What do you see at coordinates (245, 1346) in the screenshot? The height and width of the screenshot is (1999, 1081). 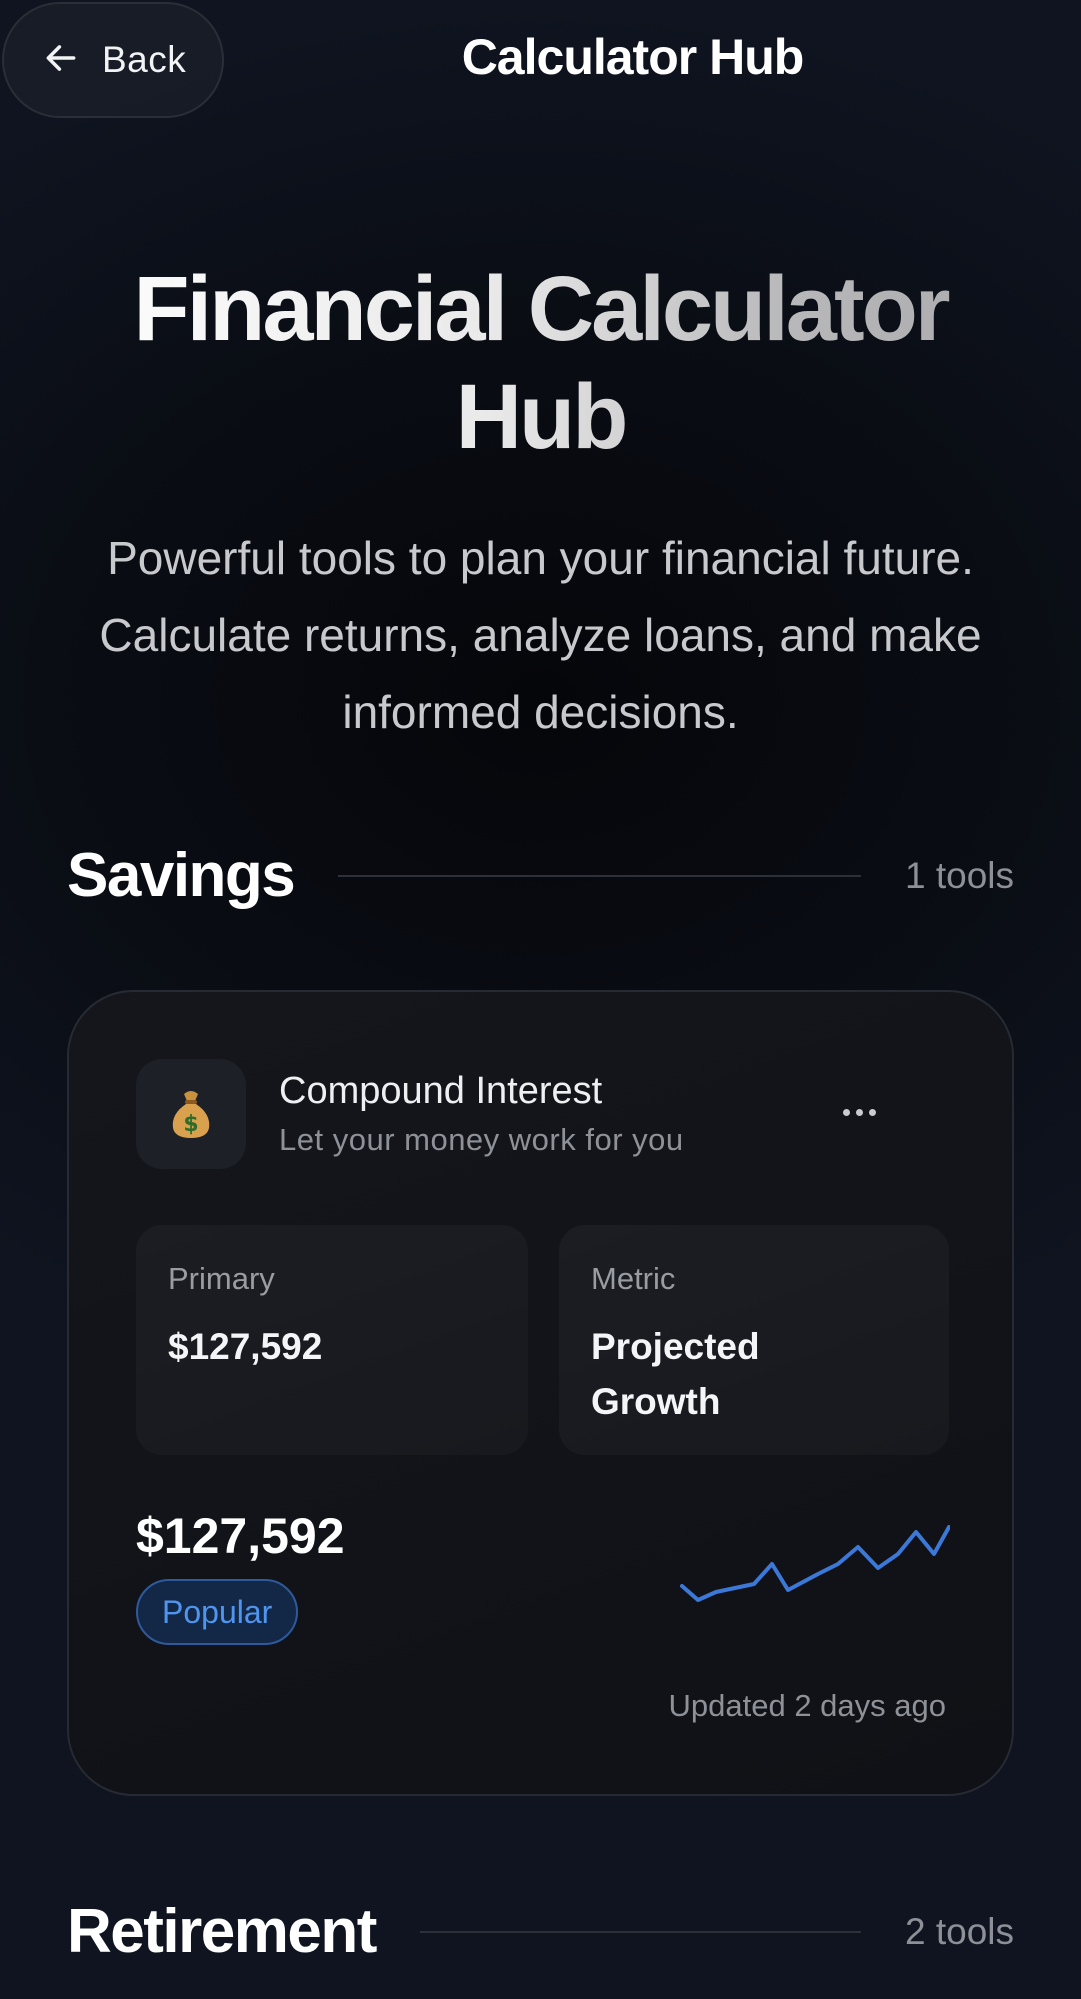 I see `stat-value: $127,592` at bounding box center [245, 1346].